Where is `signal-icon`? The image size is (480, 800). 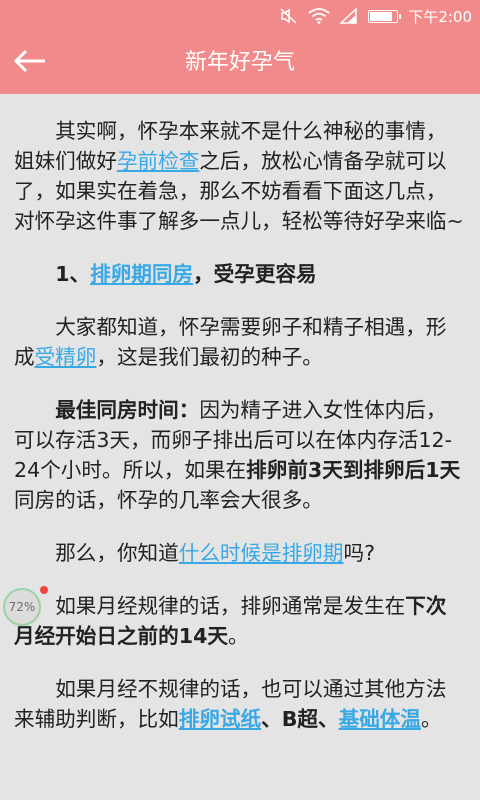
signal-icon is located at coordinates (349, 16).